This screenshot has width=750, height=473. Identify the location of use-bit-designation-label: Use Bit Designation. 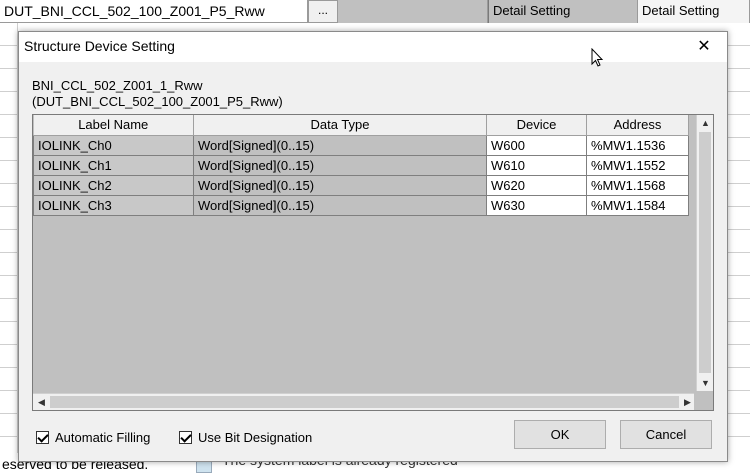
(255, 437).